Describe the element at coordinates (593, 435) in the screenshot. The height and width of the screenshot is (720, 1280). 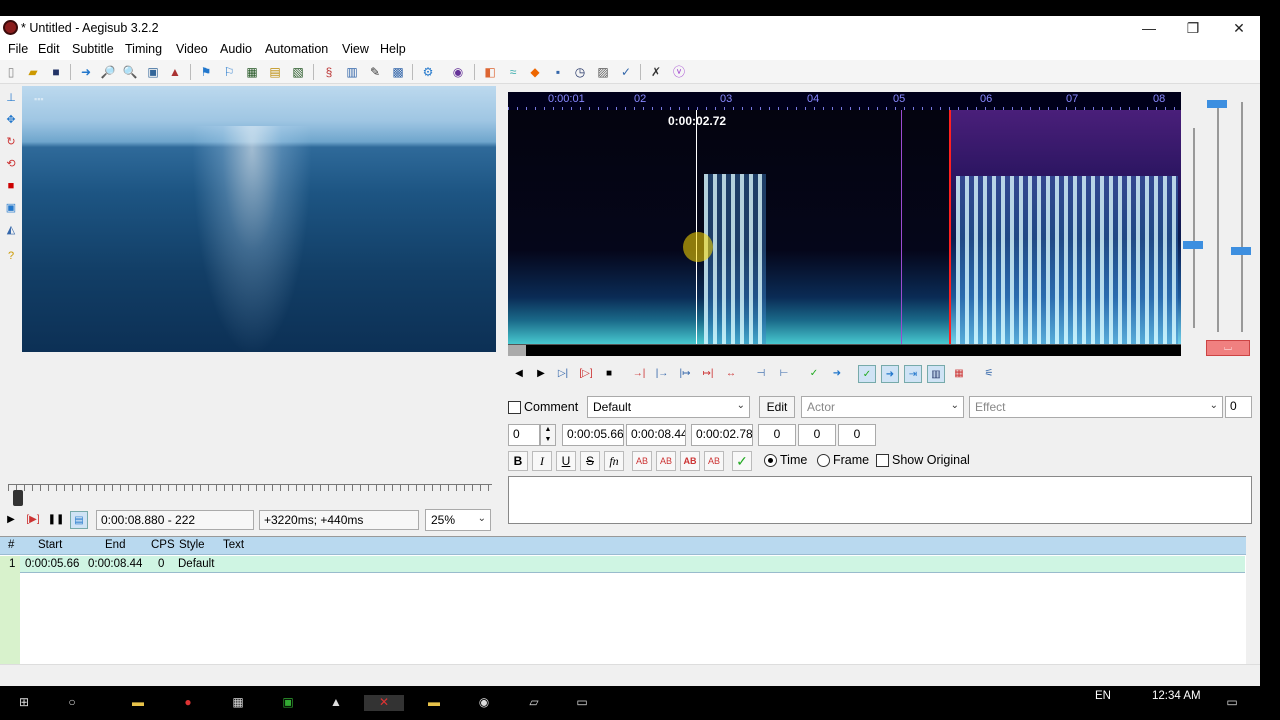
I see `start-time-field: 0:00:05.66` at that location.